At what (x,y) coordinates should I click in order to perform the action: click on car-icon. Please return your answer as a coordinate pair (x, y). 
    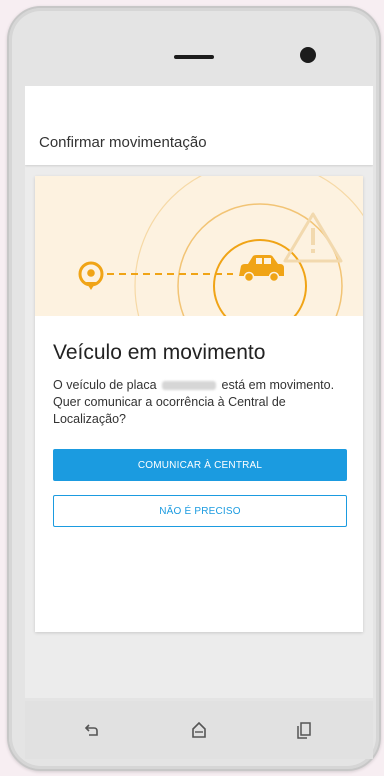
    Looking at the image, I should click on (261, 269).